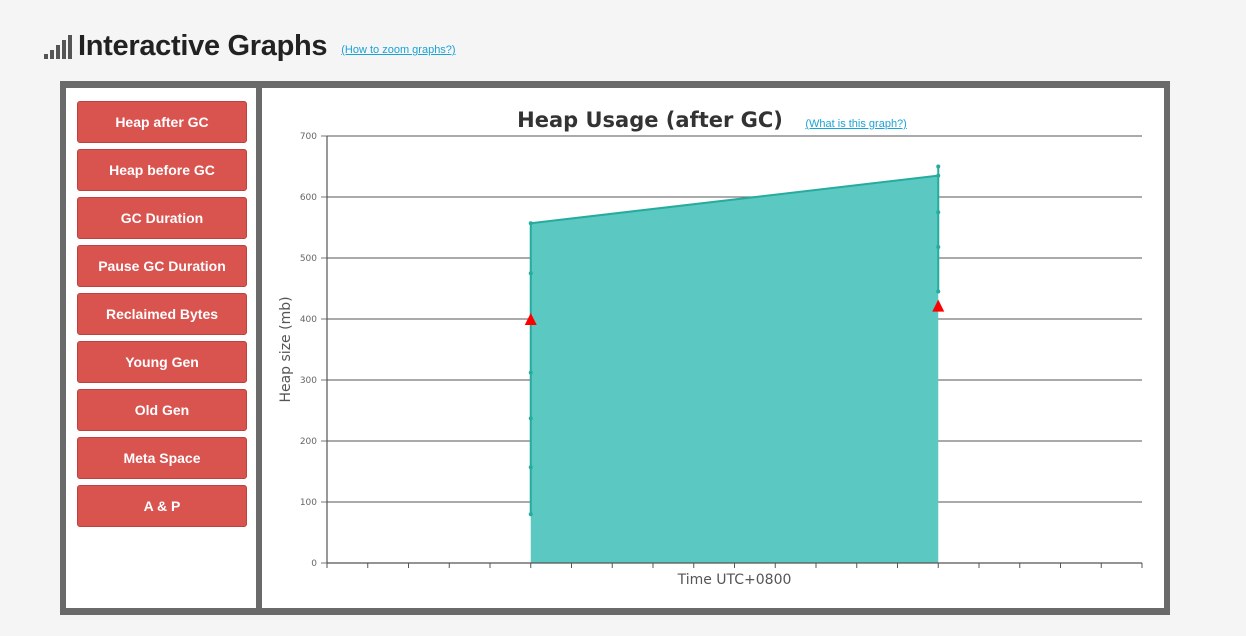 Image resolution: width=1246 pixels, height=636 pixels. I want to click on pause-gc-duration-button: Pause GC Duration, so click(162, 266).